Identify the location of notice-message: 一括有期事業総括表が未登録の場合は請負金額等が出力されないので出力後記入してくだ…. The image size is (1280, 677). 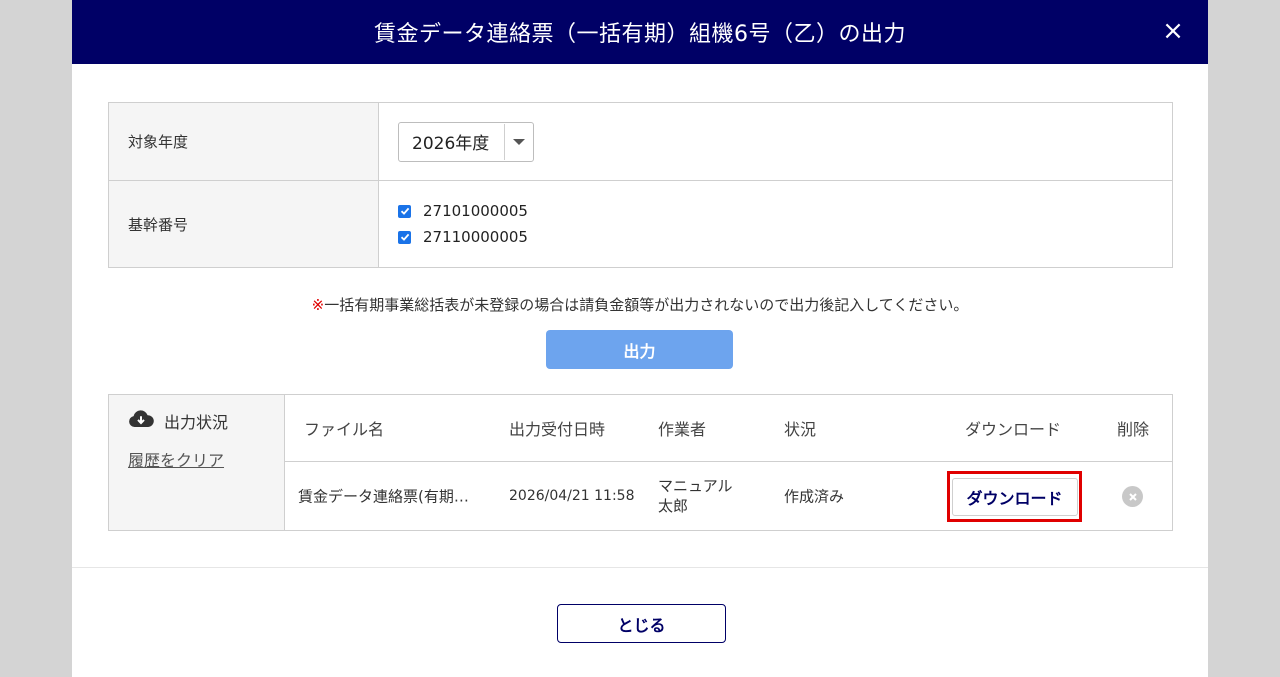
(646, 305).